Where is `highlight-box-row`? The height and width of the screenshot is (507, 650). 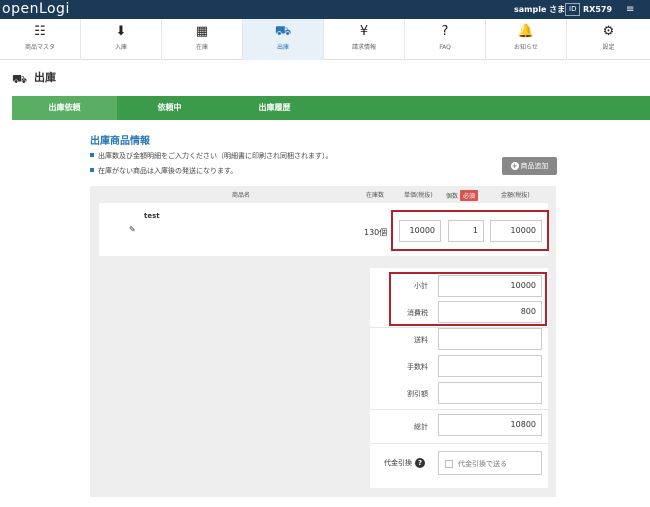
highlight-box-row is located at coordinates (470, 230).